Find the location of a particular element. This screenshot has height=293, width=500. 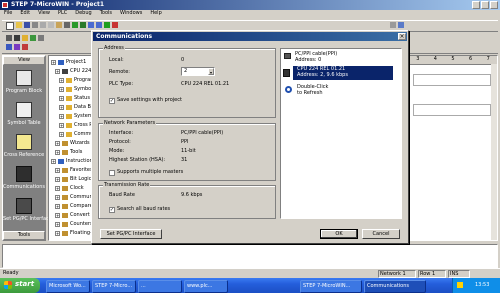

run-icon is located at coordinates (107, 25).